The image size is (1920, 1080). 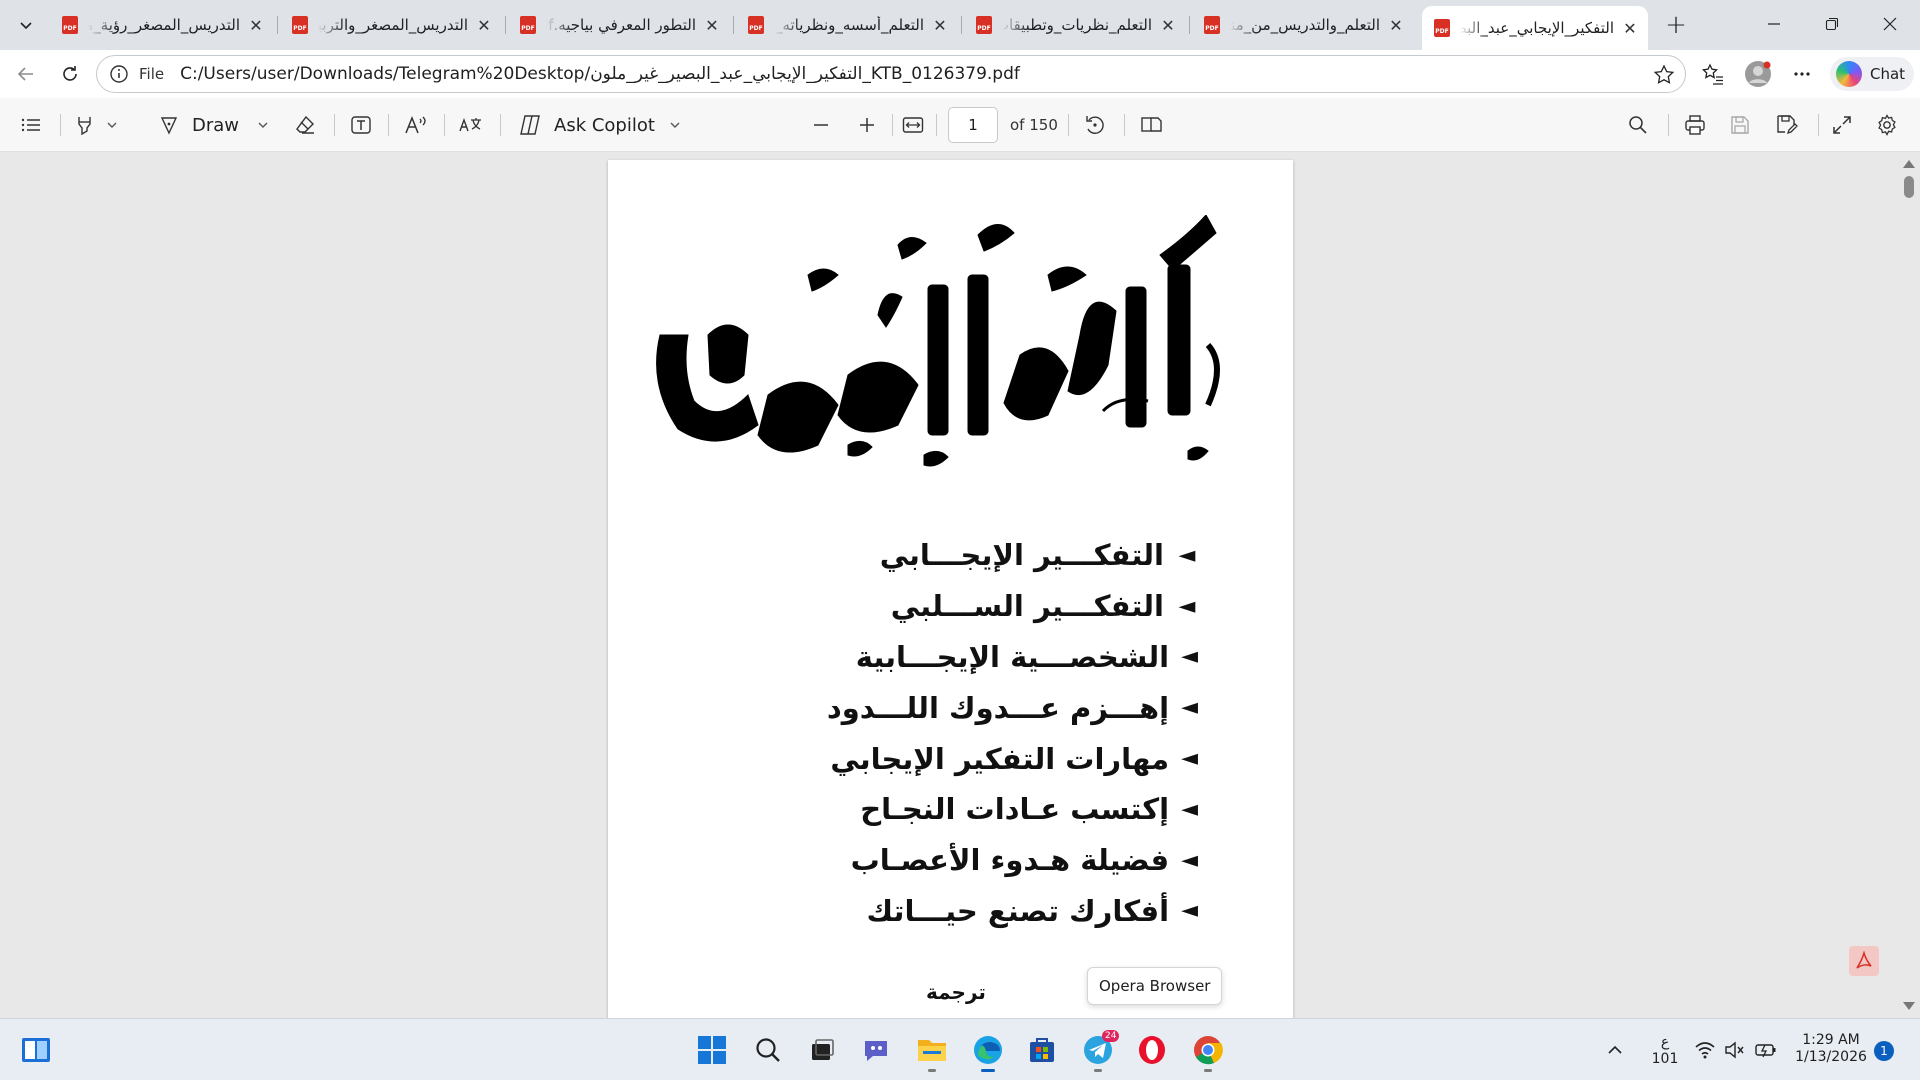 I want to click on reload-icon, so click(x=70, y=73).